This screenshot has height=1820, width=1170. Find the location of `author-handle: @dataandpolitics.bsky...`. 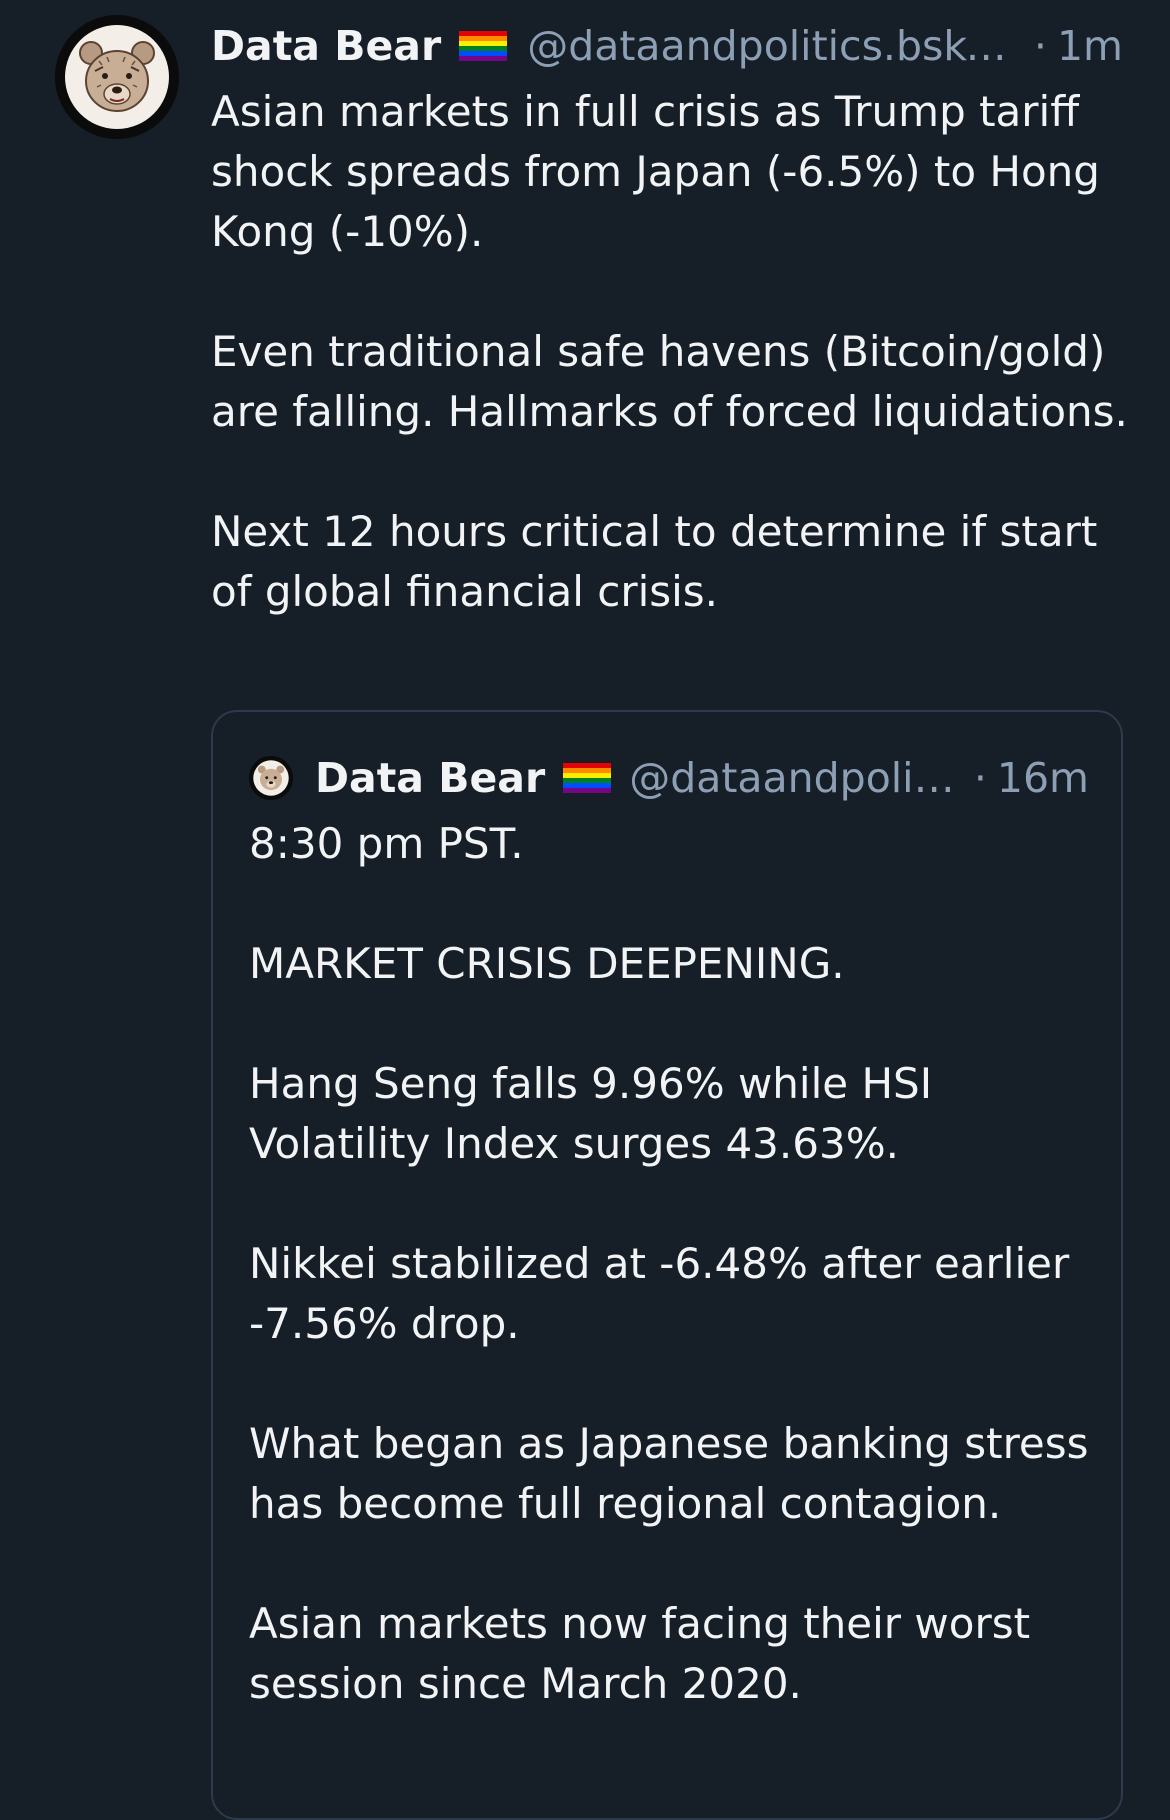

author-handle: @dataandpolitics.bsky... is located at coordinates (773, 46).